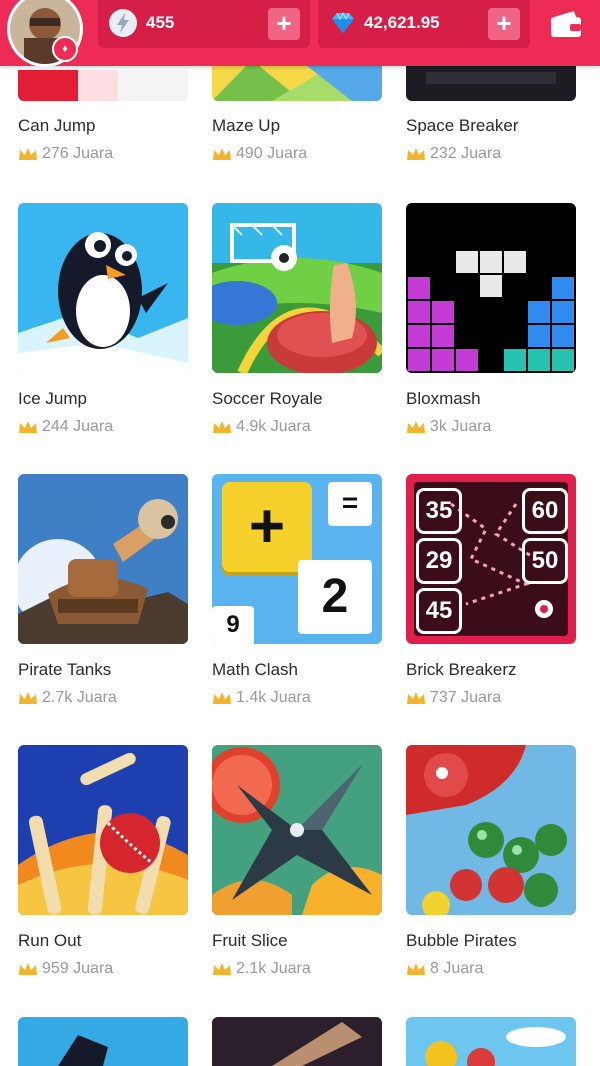 The image size is (600, 1066). What do you see at coordinates (267, 526) in the screenshot?
I see `math-plus-tile: +` at bounding box center [267, 526].